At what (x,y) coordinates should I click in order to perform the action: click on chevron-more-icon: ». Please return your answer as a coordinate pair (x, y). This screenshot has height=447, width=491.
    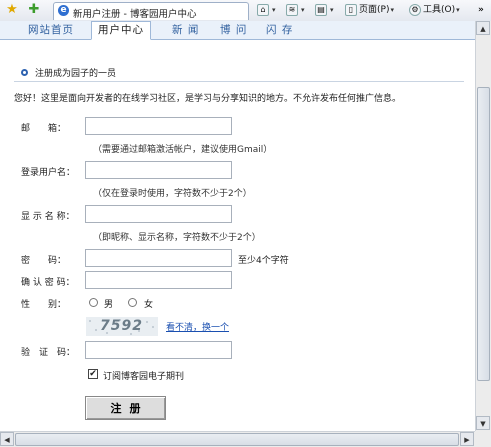
    Looking at the image, I should click on (481, 10).